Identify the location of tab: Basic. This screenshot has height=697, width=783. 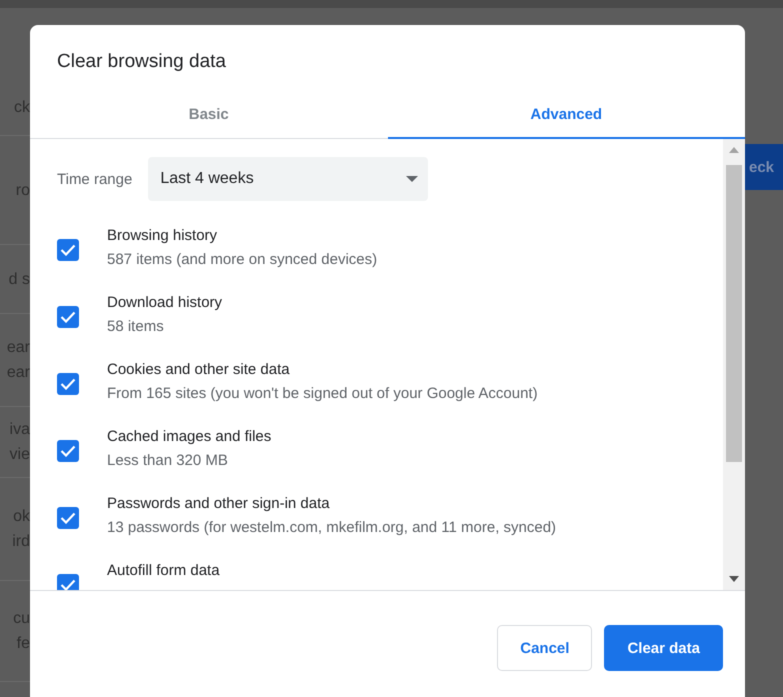
(209, 115).